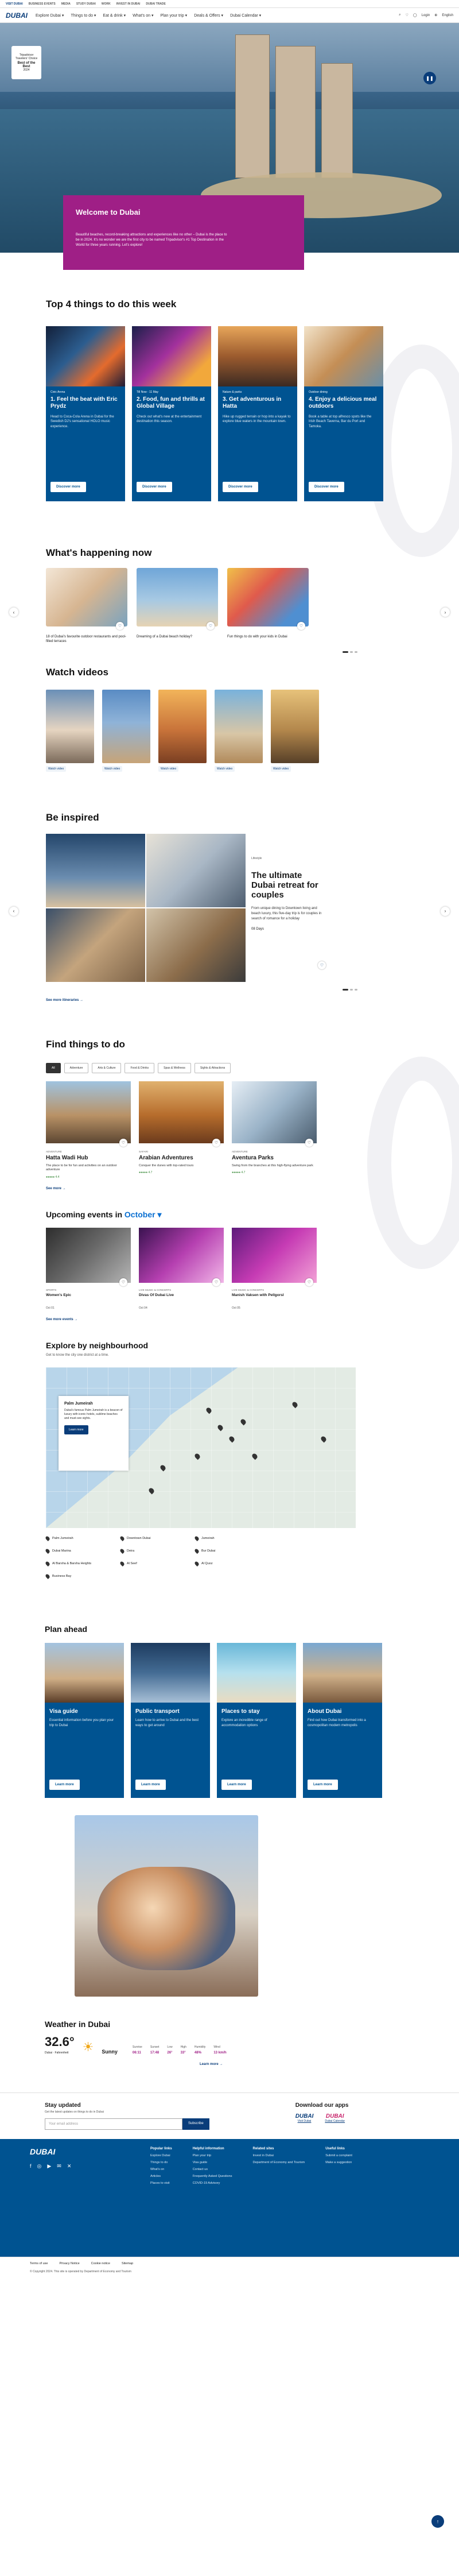 The height and width of the screenshot is (2576, 459). I want to click on language-selector: English, so click(447, 15).